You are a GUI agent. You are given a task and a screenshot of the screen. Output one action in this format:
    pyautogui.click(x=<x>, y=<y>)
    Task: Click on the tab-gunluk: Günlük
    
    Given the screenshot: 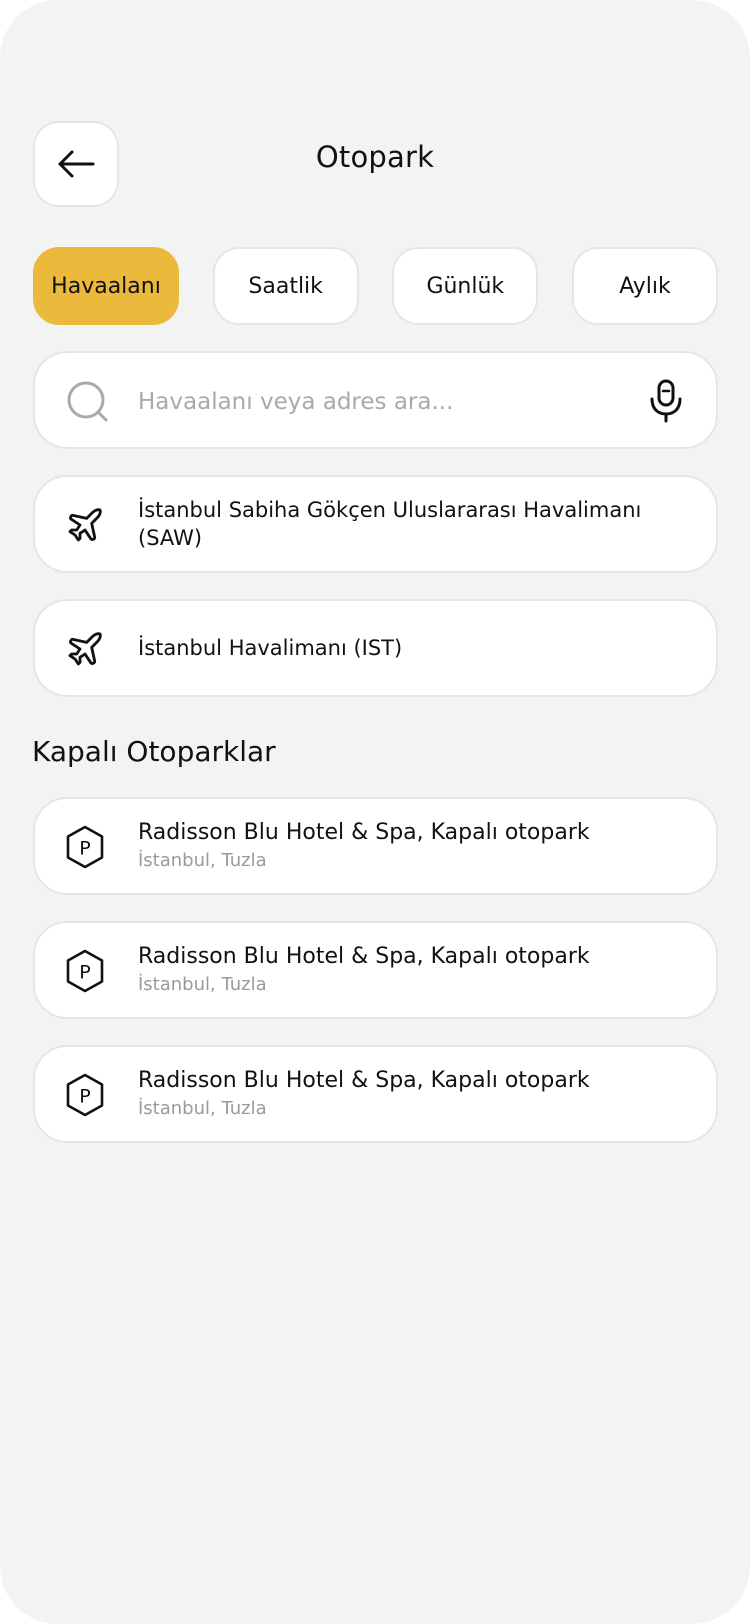 What is the action you would take?
    pyautogui.click(x=465, y=286)
    